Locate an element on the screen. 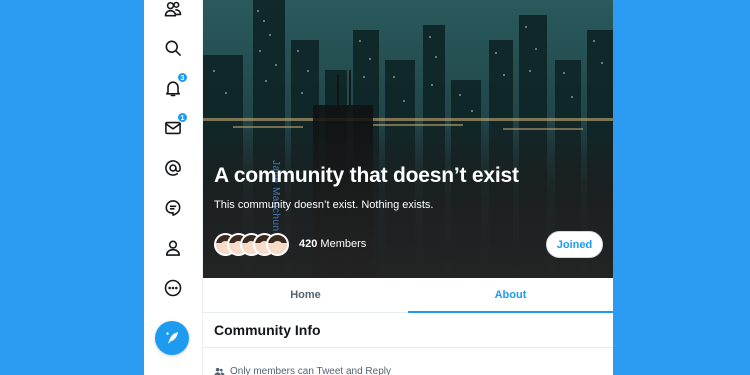 The width and height of the screenshot is (750, 375). more-icon is located at coordinates (173, 288).